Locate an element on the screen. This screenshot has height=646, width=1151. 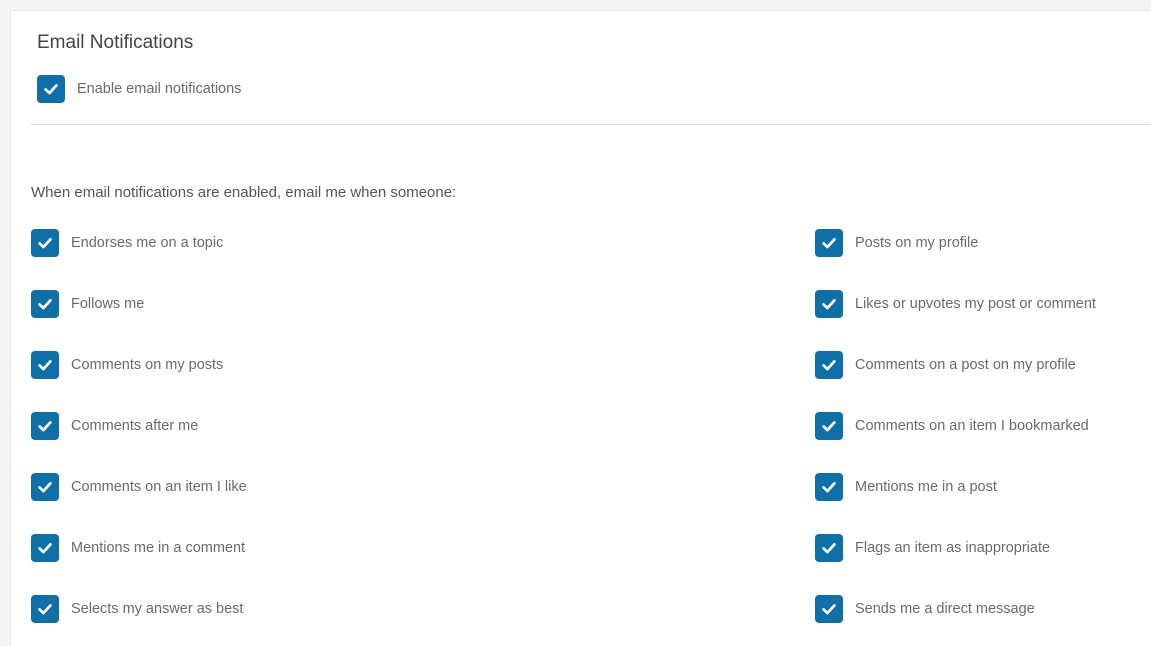
option-label: Comments on an item I bookmarked is located at coordinates (972, 426).